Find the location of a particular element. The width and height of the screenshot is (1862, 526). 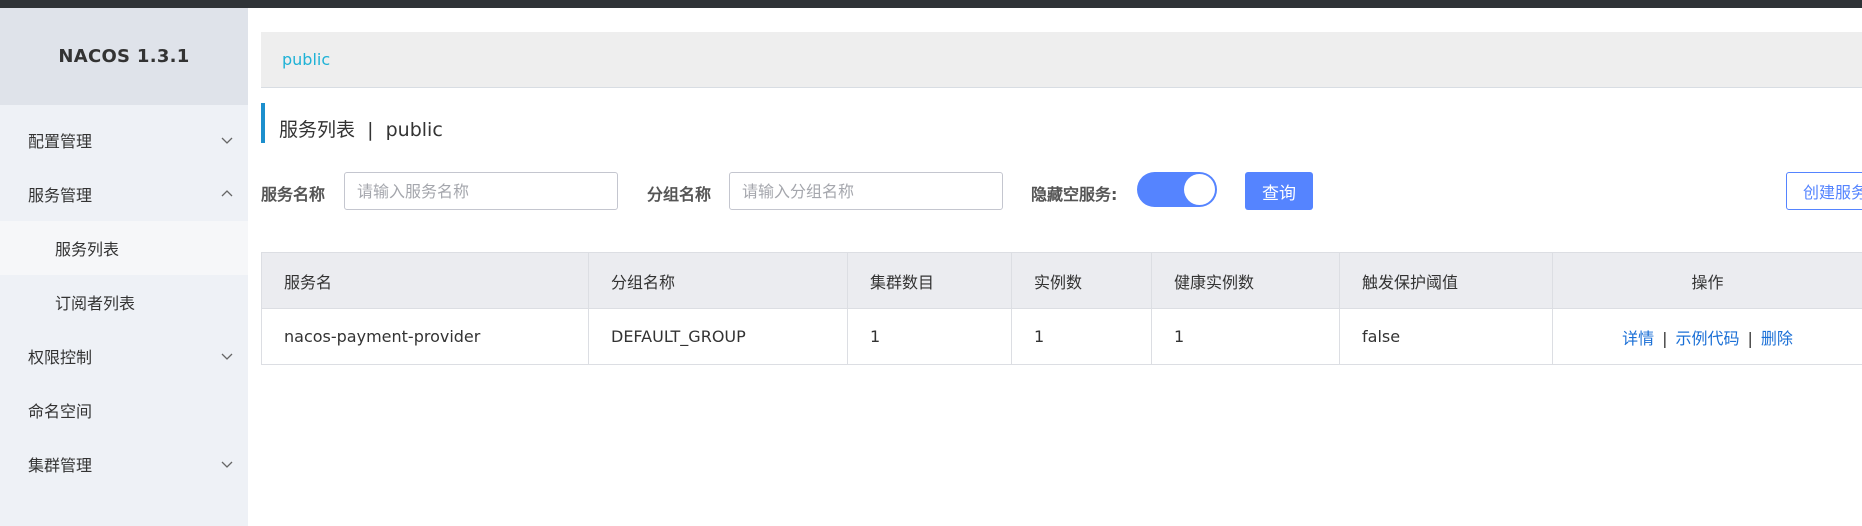

sidebar-item-label: 服务管理 is located at coordinates (60, 195).